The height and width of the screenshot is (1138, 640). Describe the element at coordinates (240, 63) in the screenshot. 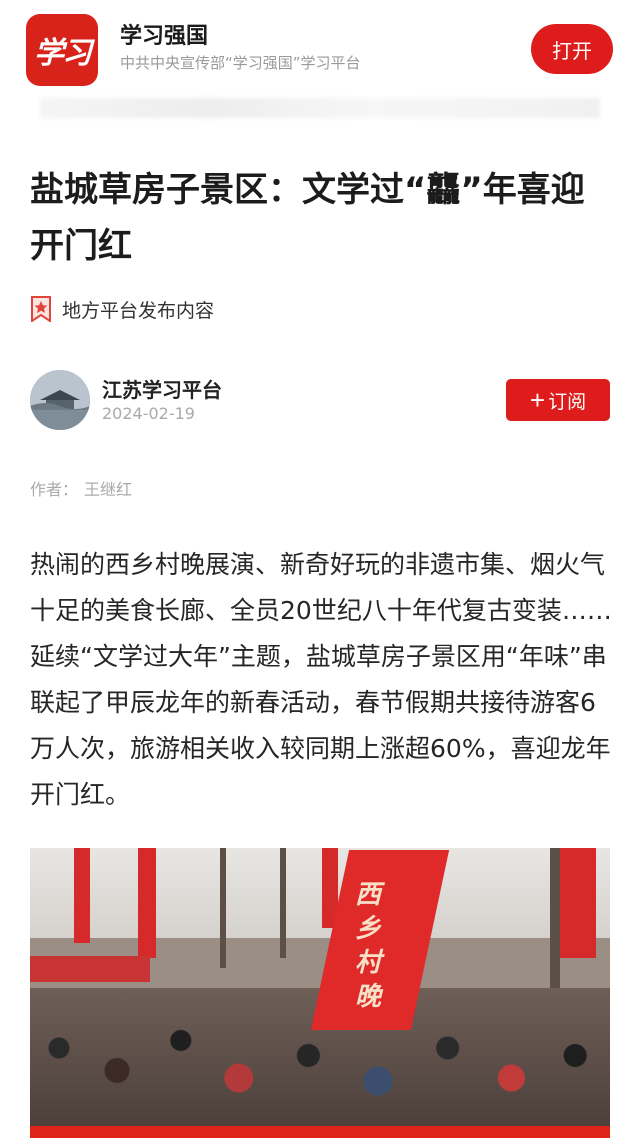

I see `app-subtitle: 中共中央宣传部“学习强国”学习平台` at that location.